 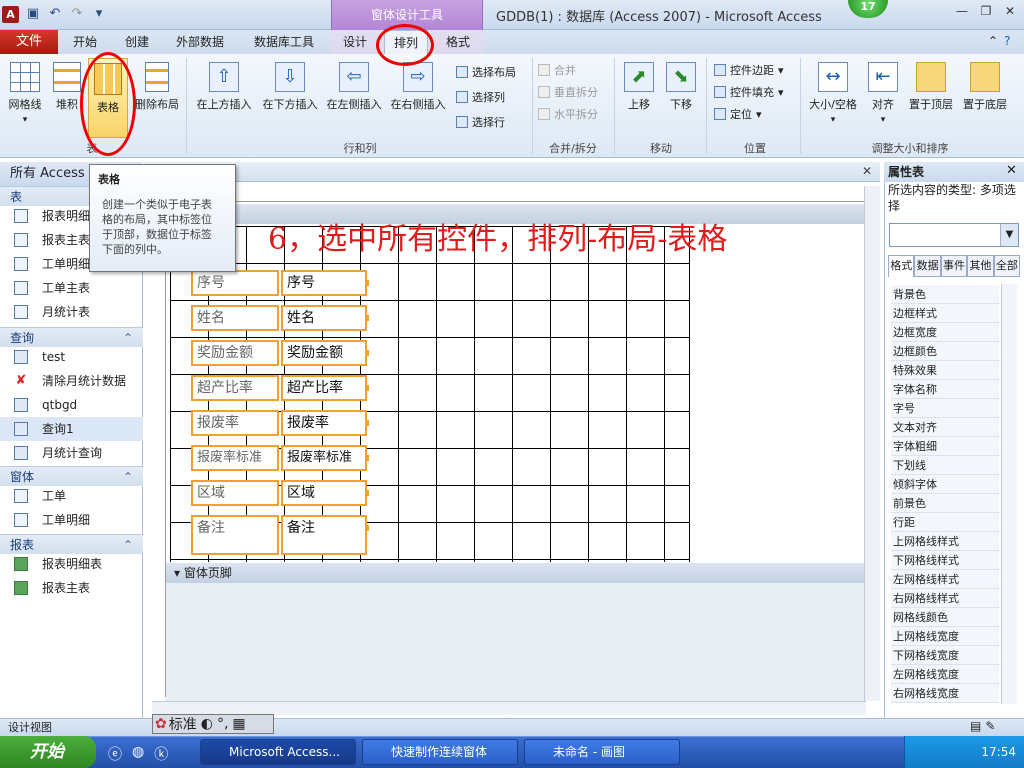 I want to click on customize-qat-icon: ▾, so click(x=99, y=14).